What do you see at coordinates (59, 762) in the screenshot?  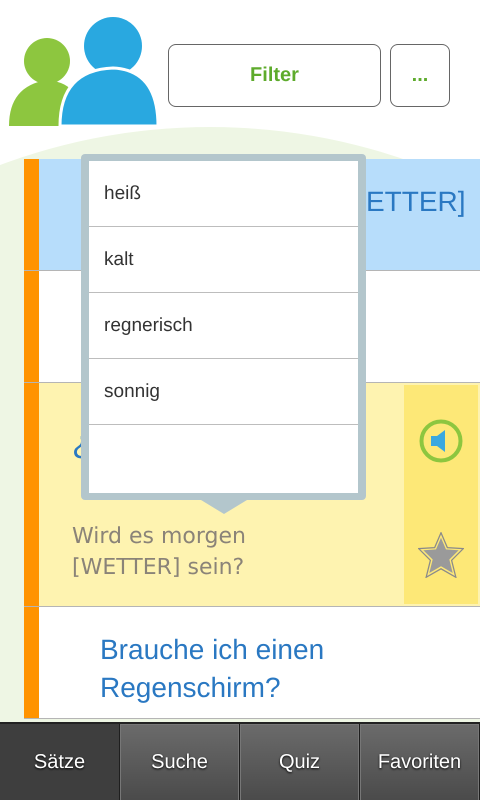 I see `tab: Sätze` at bounding box center [59, 762].